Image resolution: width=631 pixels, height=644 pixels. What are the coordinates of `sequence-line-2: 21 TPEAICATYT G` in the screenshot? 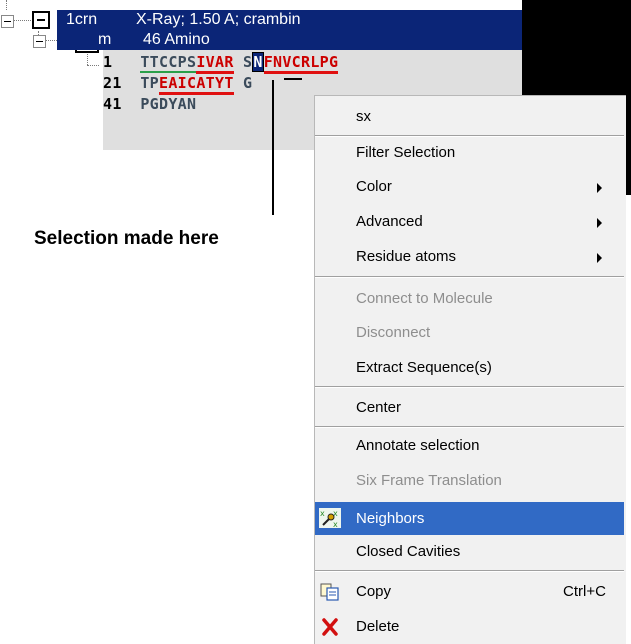 It's located at (178, 84).